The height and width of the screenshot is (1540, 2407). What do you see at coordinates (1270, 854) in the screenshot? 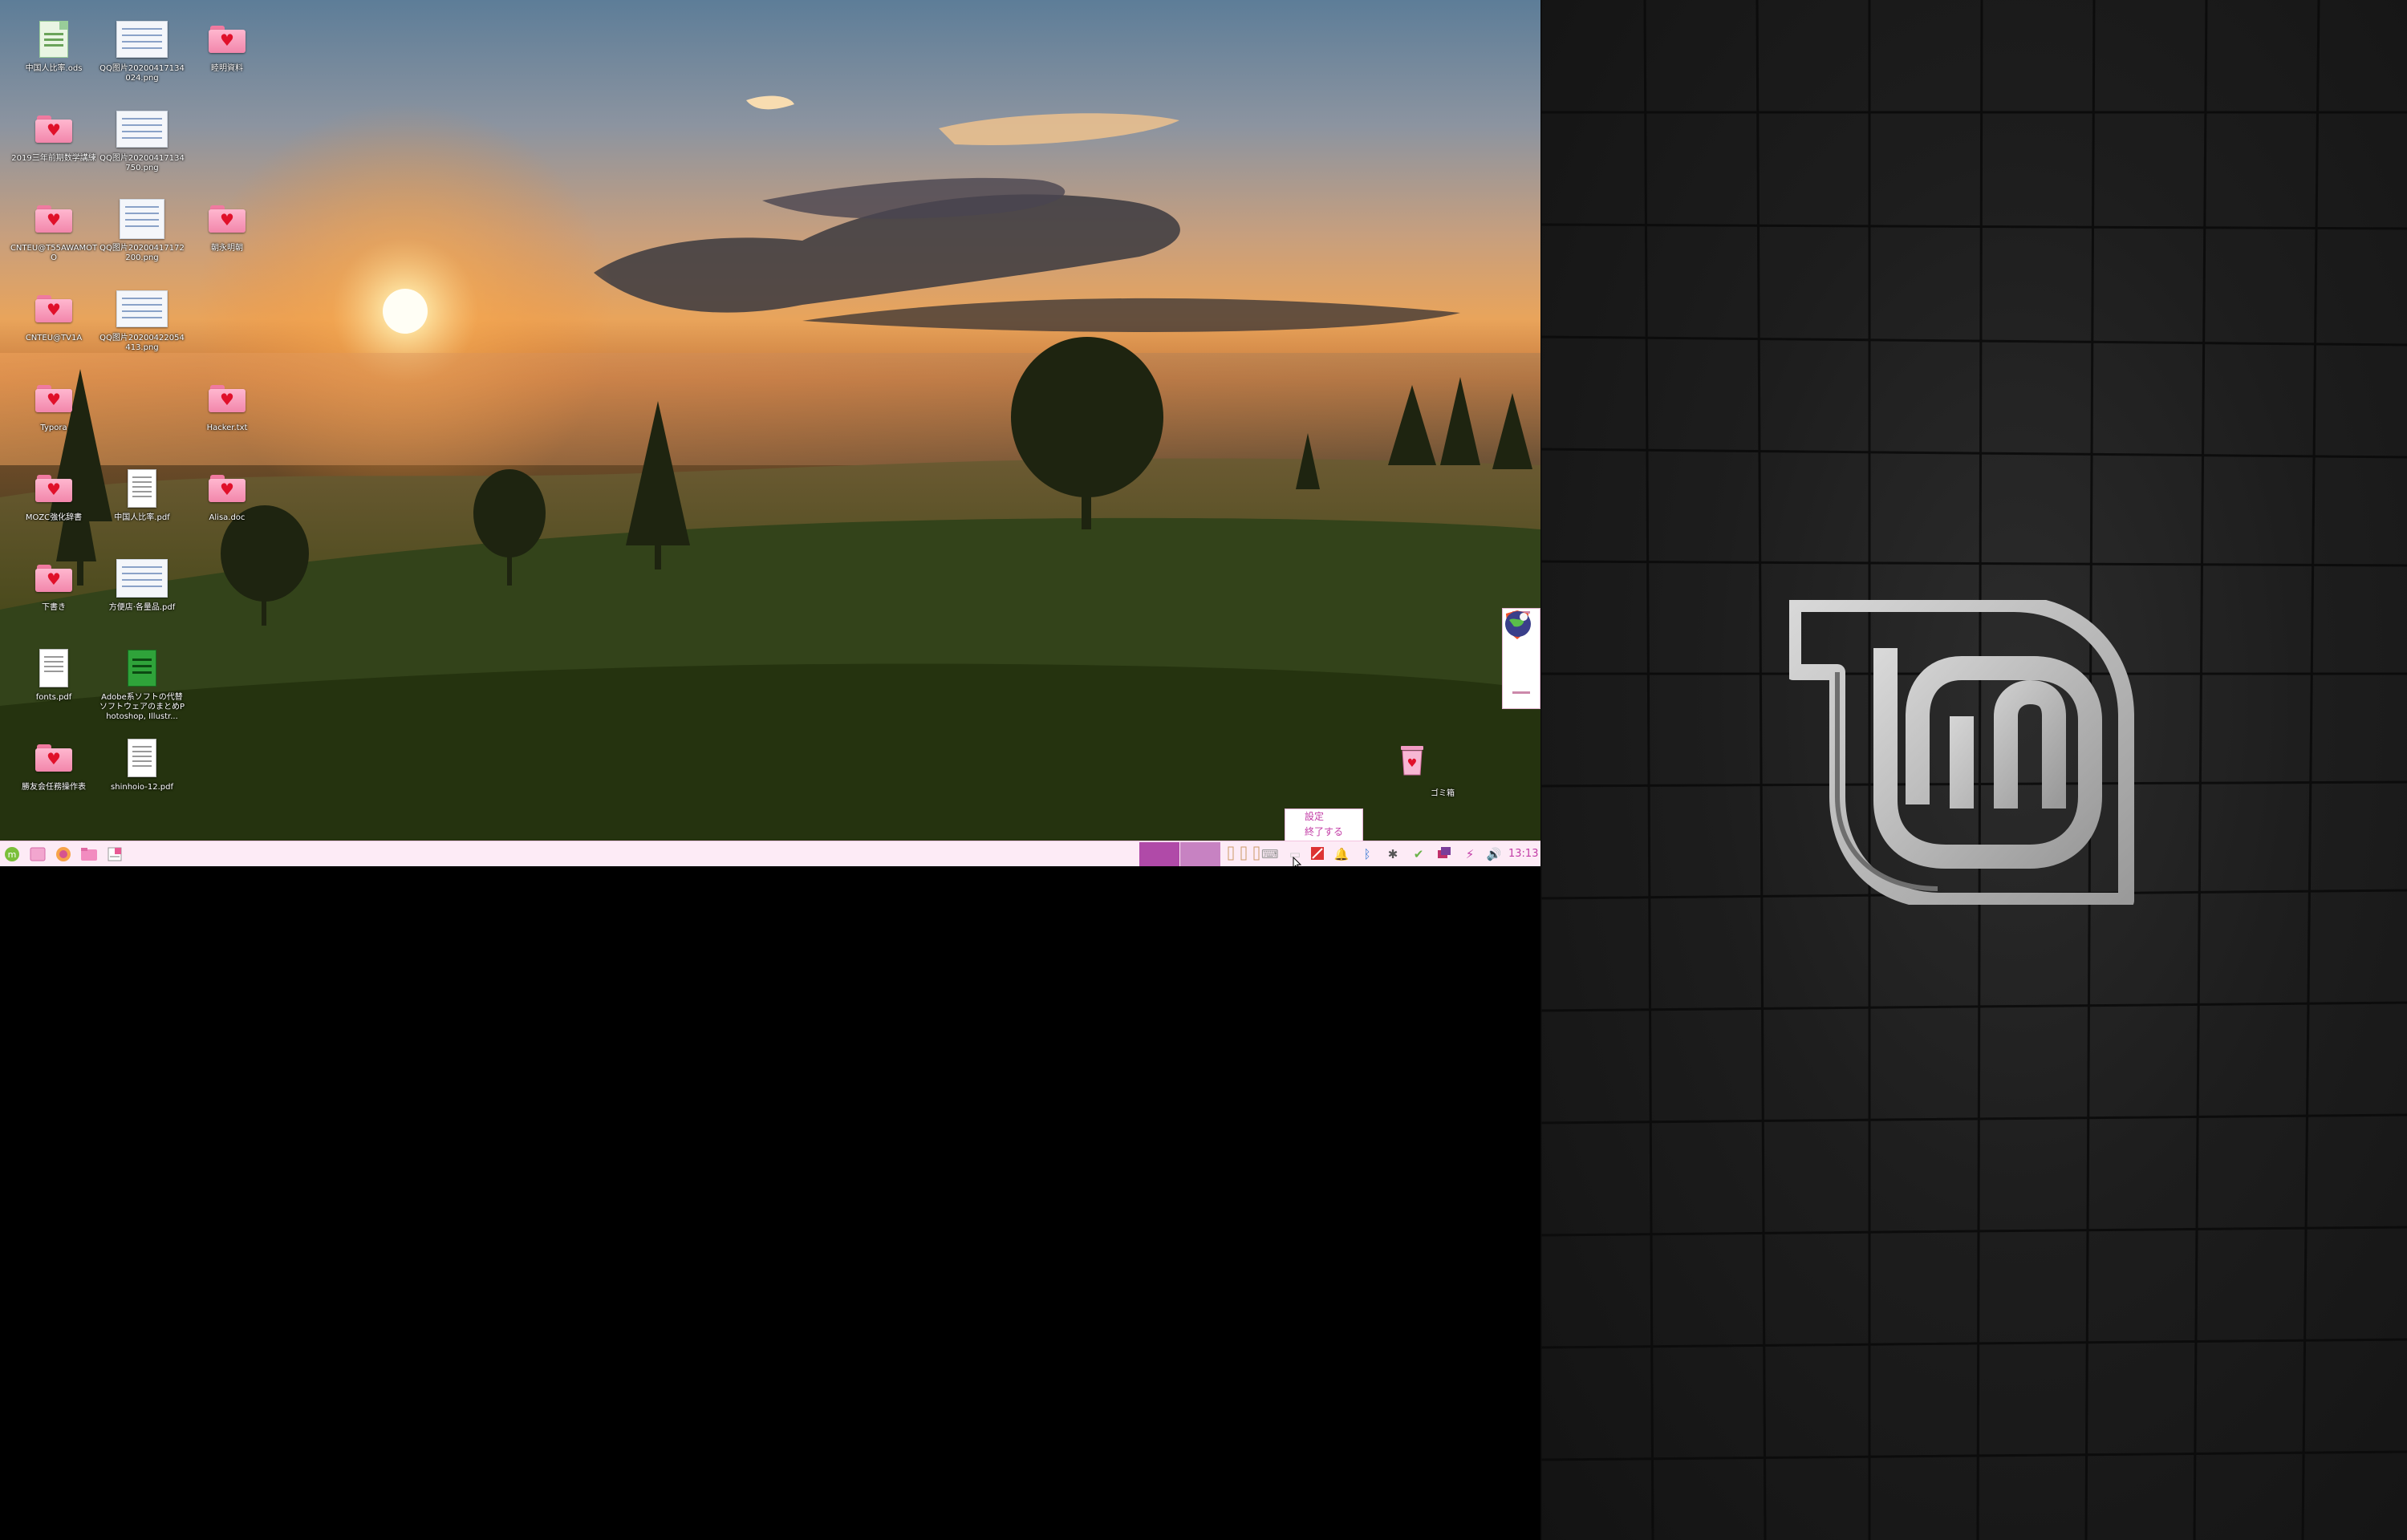
I see `keyboard-icon: ⌨` at bounding box center [1270, 854].